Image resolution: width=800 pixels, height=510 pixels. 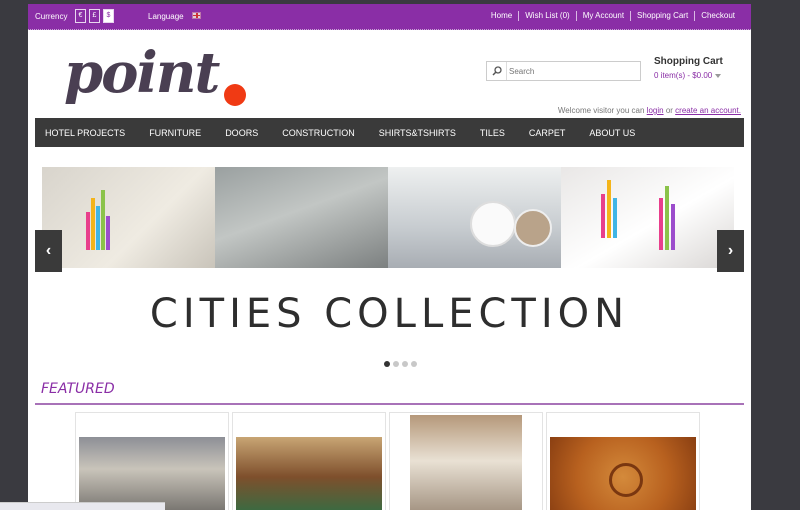 I want to click on chevron-down-icon, so click(x=718, y=75).